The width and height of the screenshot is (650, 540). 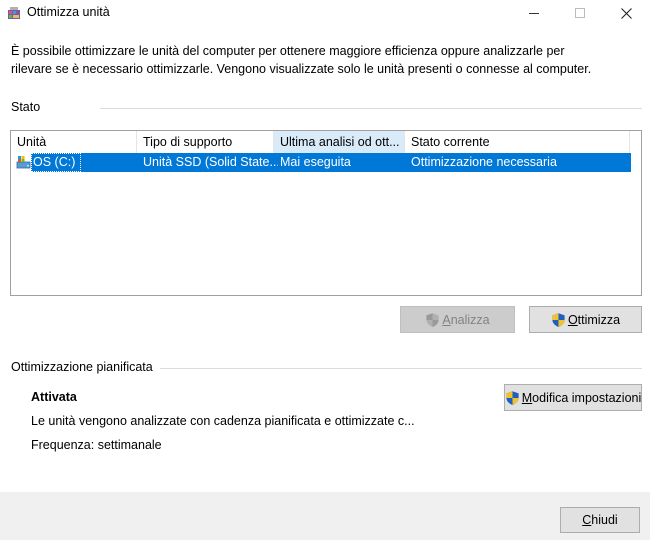 What do you see at coordinates (325, 516) in the screenshot?
I see `dialog-footer` at bounding box center [325, 516].